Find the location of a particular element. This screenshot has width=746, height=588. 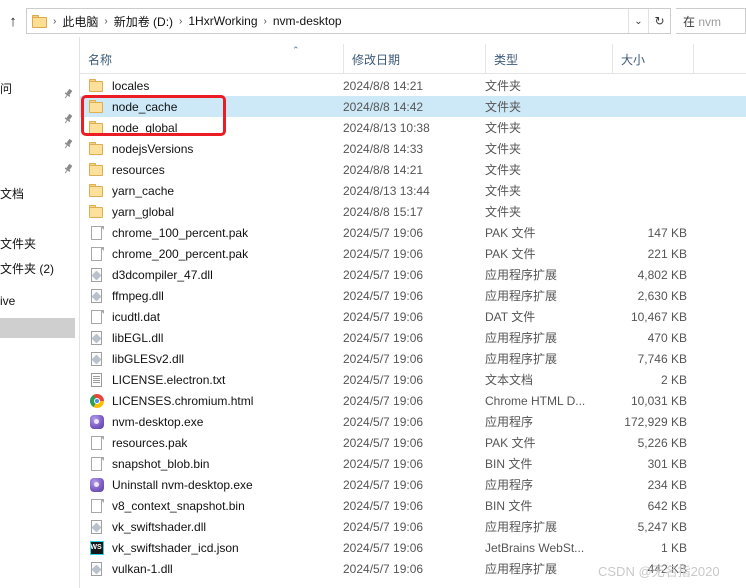

nav-item-folder: 文件夹 is located at coordinates (18, 243).